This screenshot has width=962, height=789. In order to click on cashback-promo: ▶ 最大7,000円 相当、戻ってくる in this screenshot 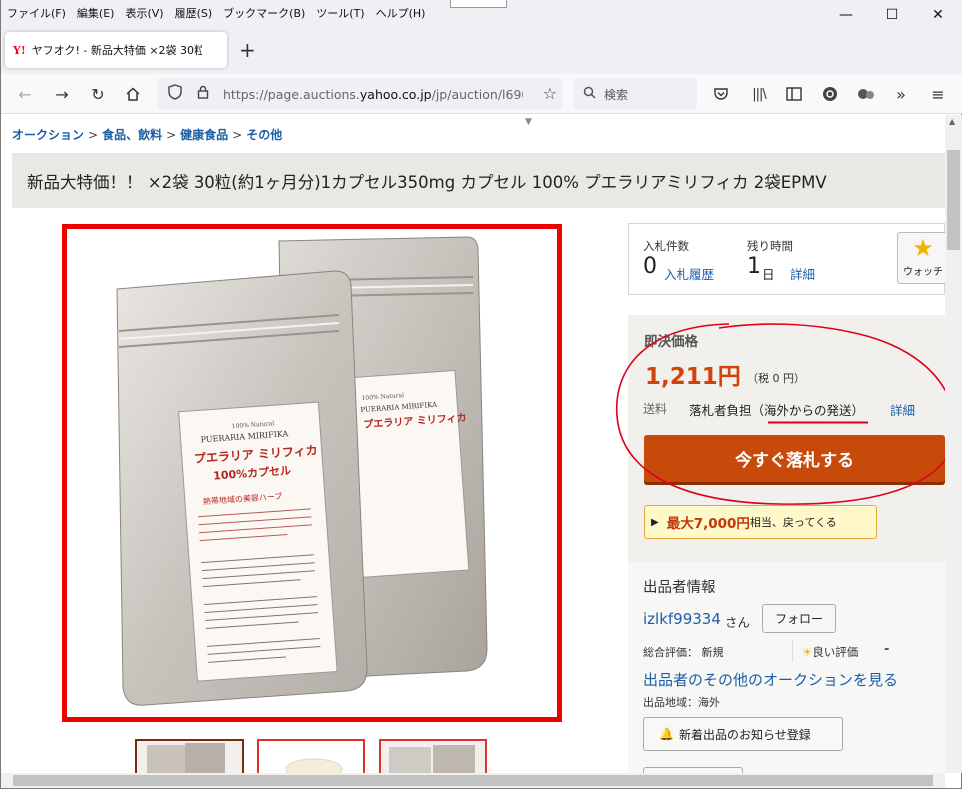, I will do `click(760, 522)`.